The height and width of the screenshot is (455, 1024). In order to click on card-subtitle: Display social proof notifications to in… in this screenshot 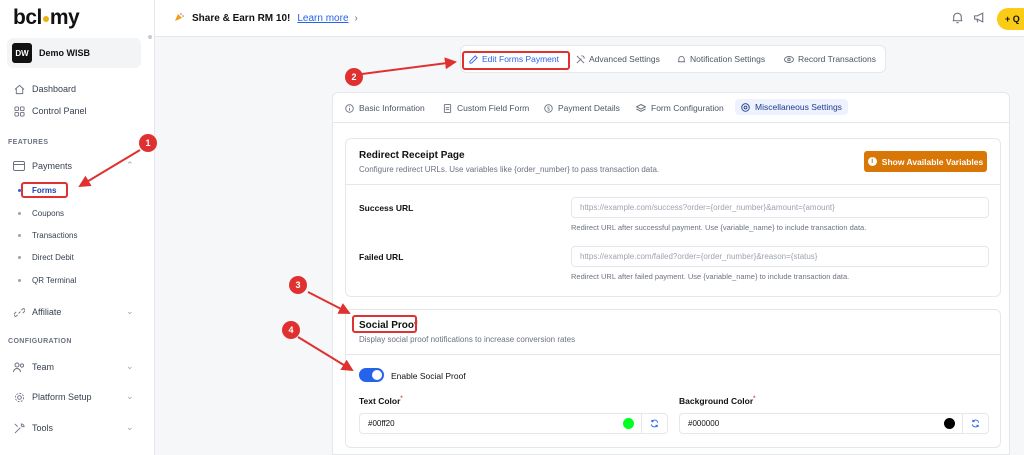, I will do `click(467, 339)`.